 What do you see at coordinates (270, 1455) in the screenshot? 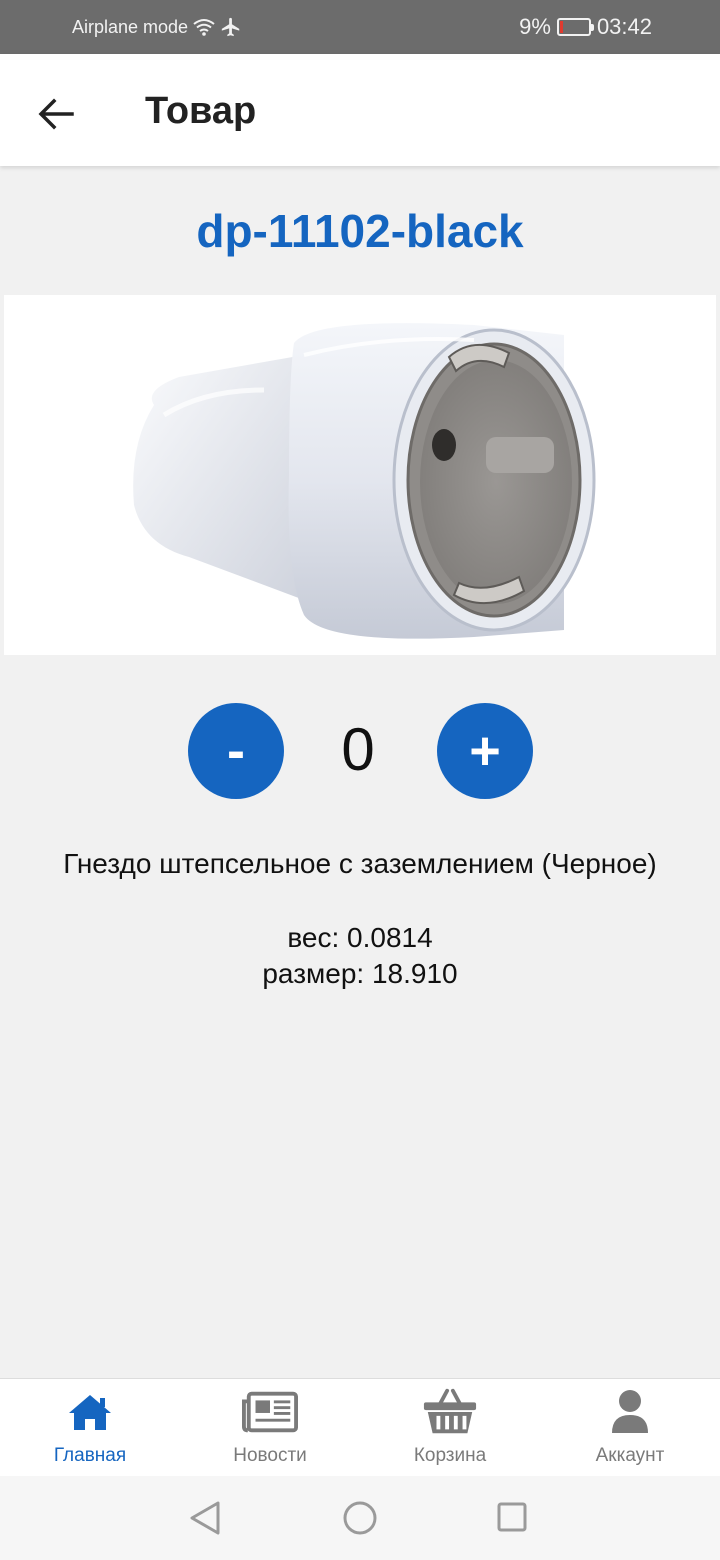
I see `nav-label-news: Новости` at bounding box center [270, 1455].